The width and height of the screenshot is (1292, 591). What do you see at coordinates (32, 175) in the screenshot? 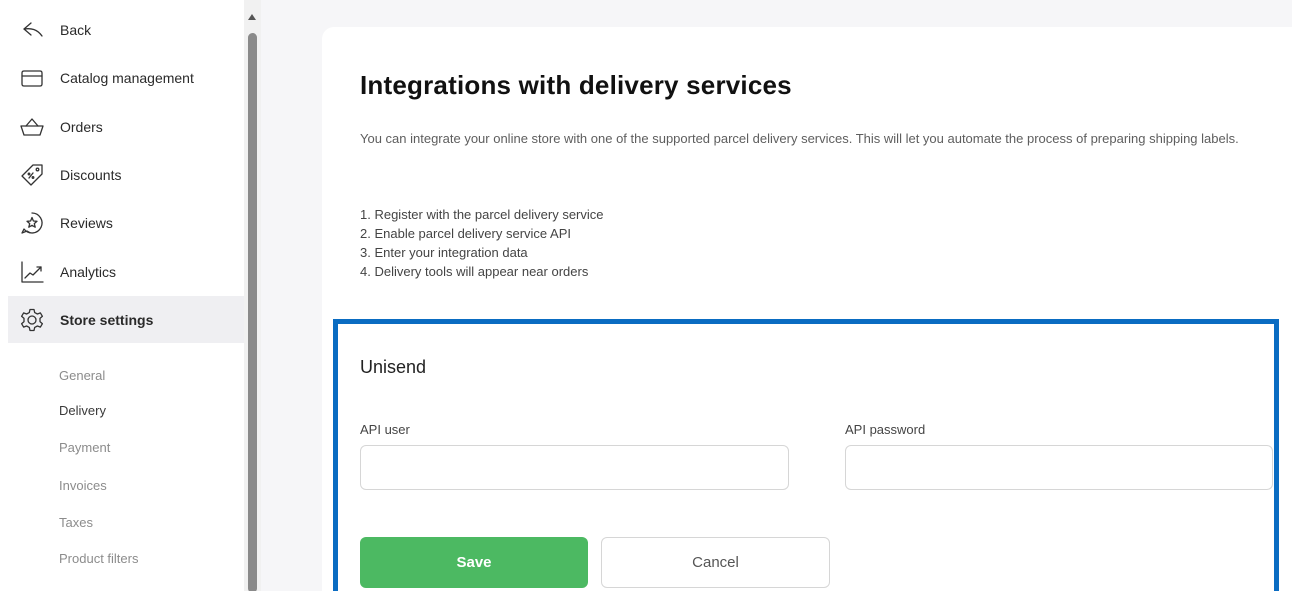
I see `discount-tag-icon` at bounding box center [32, 175].